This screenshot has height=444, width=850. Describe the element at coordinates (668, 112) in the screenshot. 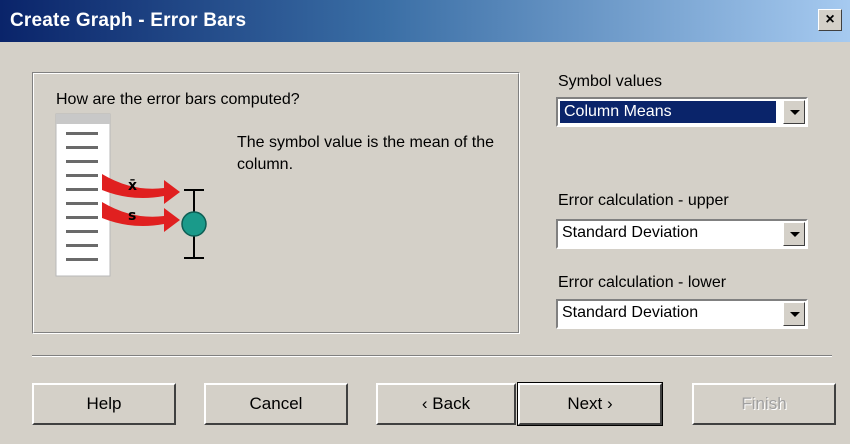

I see `symbol-values-value: Column Means` at that location.